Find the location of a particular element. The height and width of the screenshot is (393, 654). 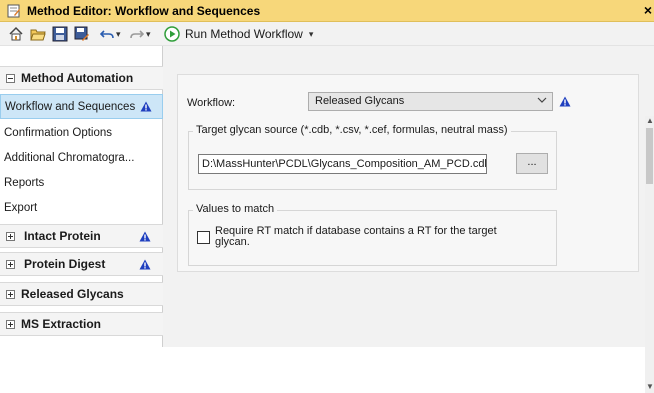

run-method-workflow-button: Run Method Workflow ▾ is located at coordinates (238, 34).